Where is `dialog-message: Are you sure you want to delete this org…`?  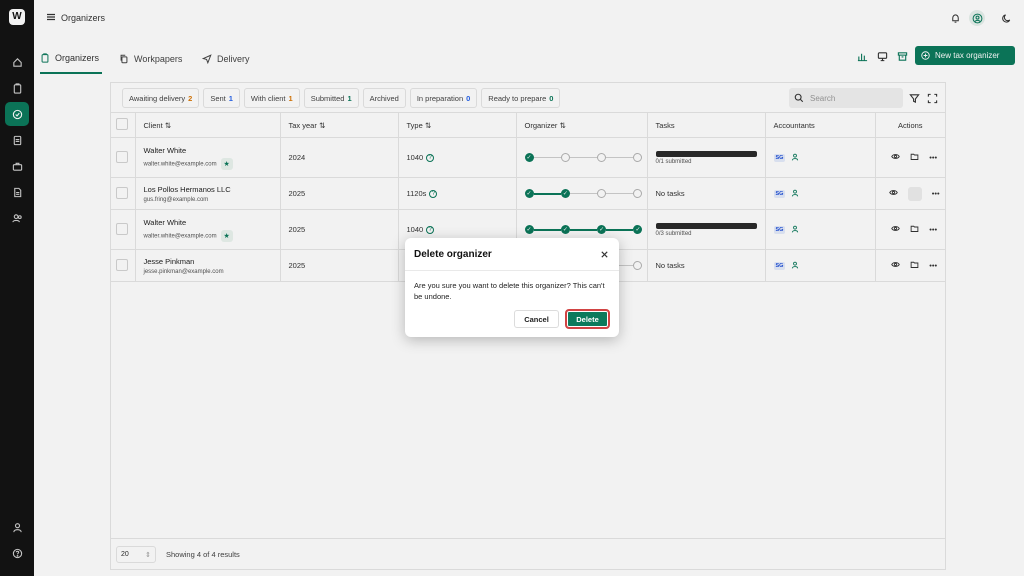
dialog-message: Are you sure you want to delete this org… is located at coordinates (509, 291).